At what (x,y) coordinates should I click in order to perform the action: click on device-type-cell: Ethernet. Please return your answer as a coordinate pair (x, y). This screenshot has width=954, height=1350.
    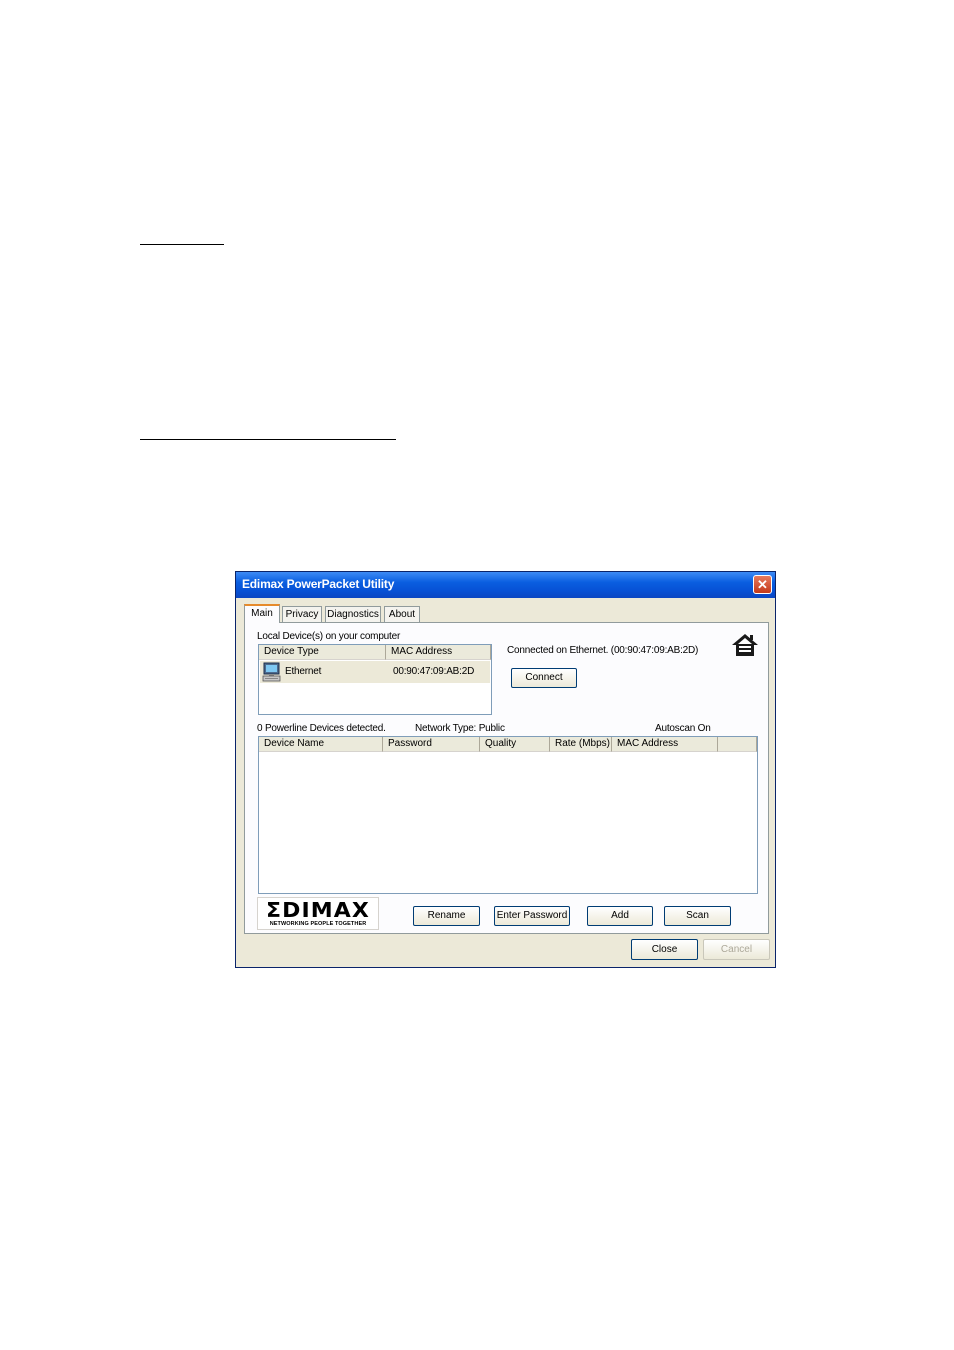
    Looking at the image, I should click on (303, 671).